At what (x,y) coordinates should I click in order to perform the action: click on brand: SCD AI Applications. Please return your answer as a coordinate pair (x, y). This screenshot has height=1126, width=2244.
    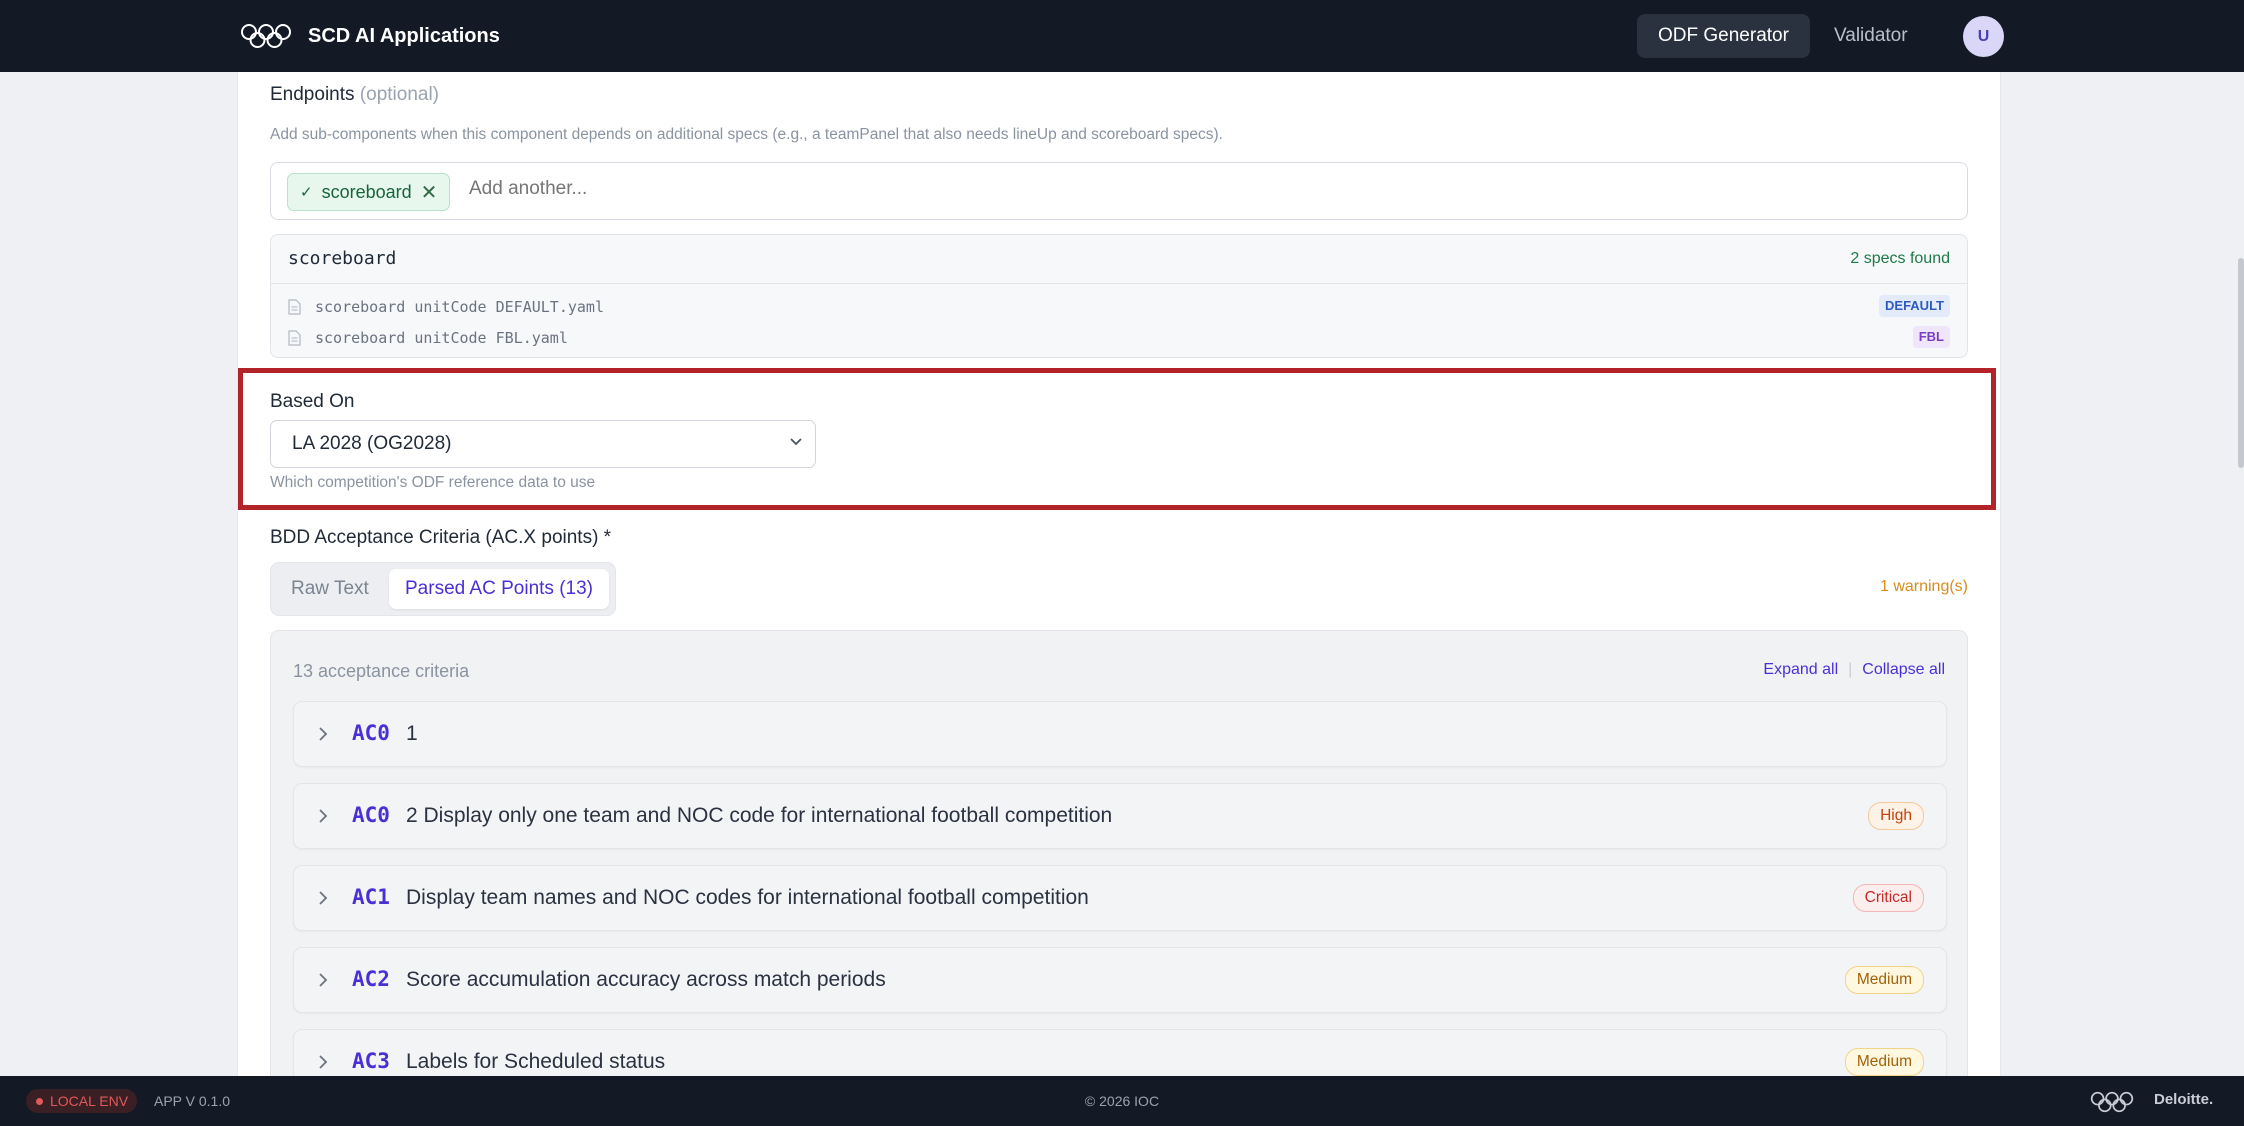
    Looking at the image, I should click on (370, 36).